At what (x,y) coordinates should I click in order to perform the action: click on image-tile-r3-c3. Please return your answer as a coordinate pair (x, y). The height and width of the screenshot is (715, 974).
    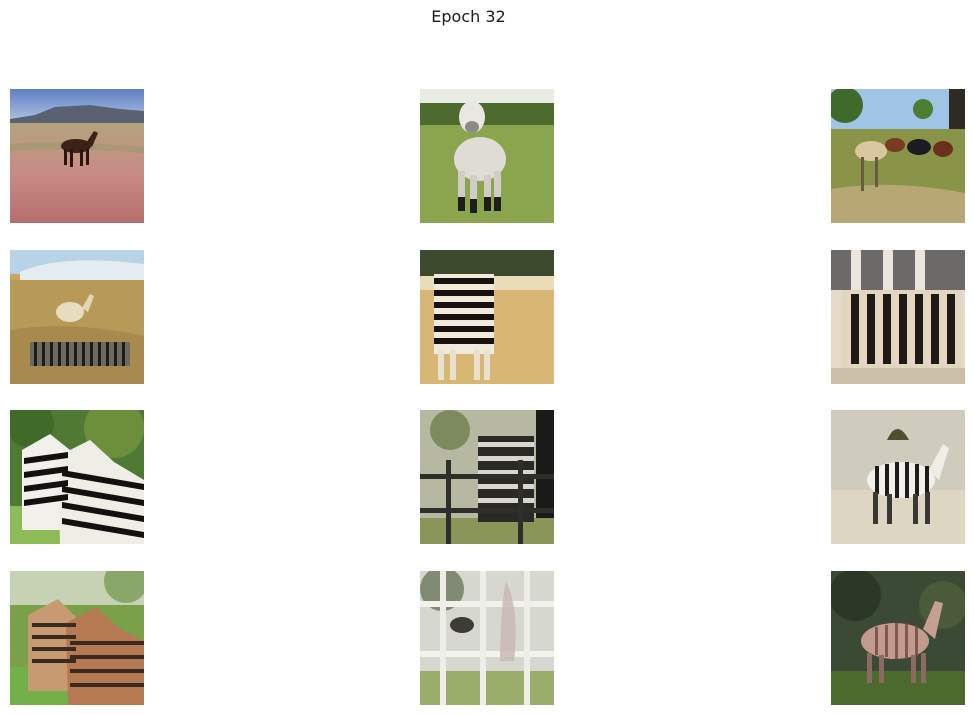
    Looking at the image, I should click on (898, 477).